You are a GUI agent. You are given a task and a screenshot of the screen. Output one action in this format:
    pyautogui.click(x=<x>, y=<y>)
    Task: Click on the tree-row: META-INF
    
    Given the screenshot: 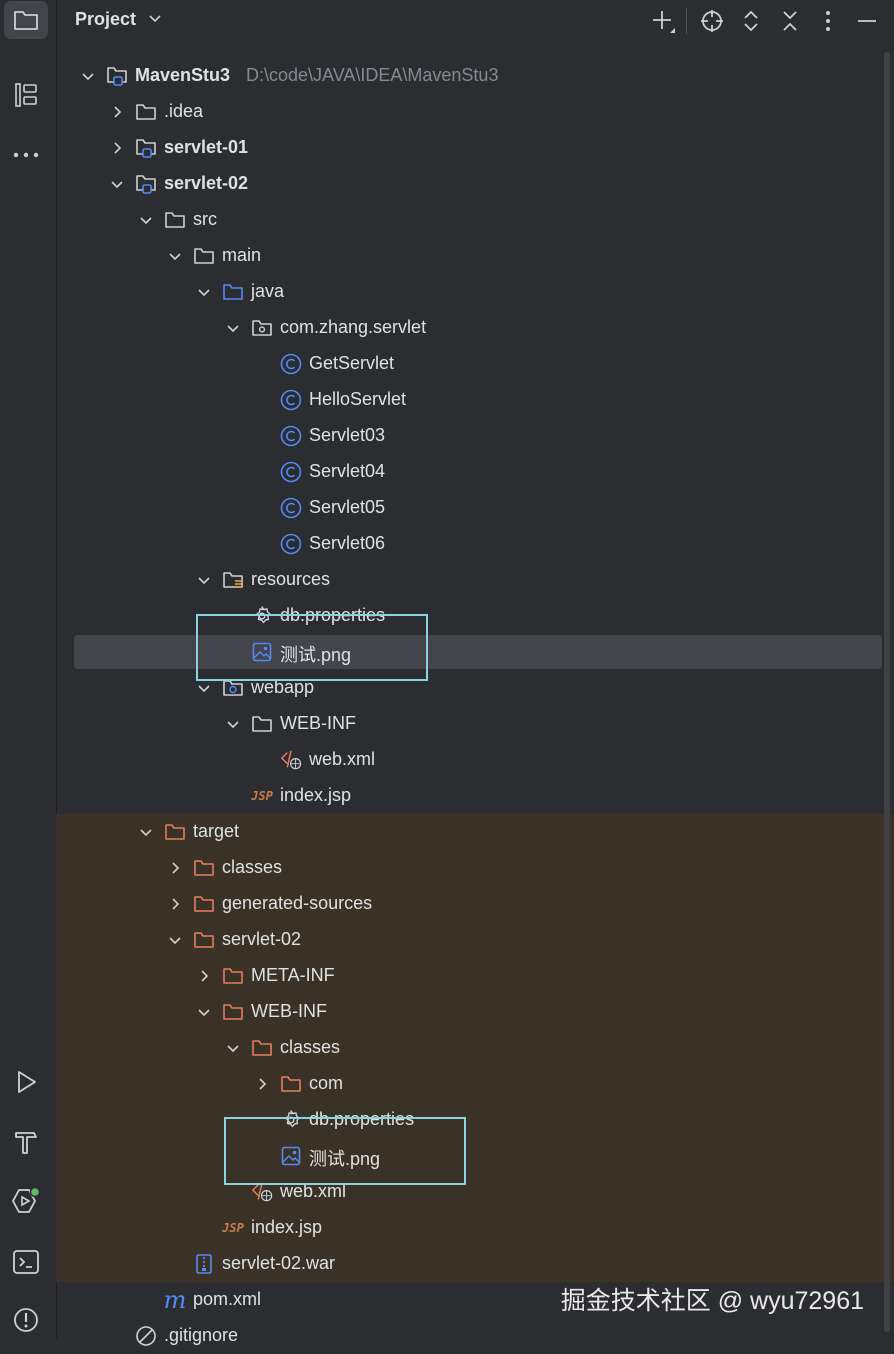 What is the action you would take?
    pyautogui.click(x=475, y=976)
    